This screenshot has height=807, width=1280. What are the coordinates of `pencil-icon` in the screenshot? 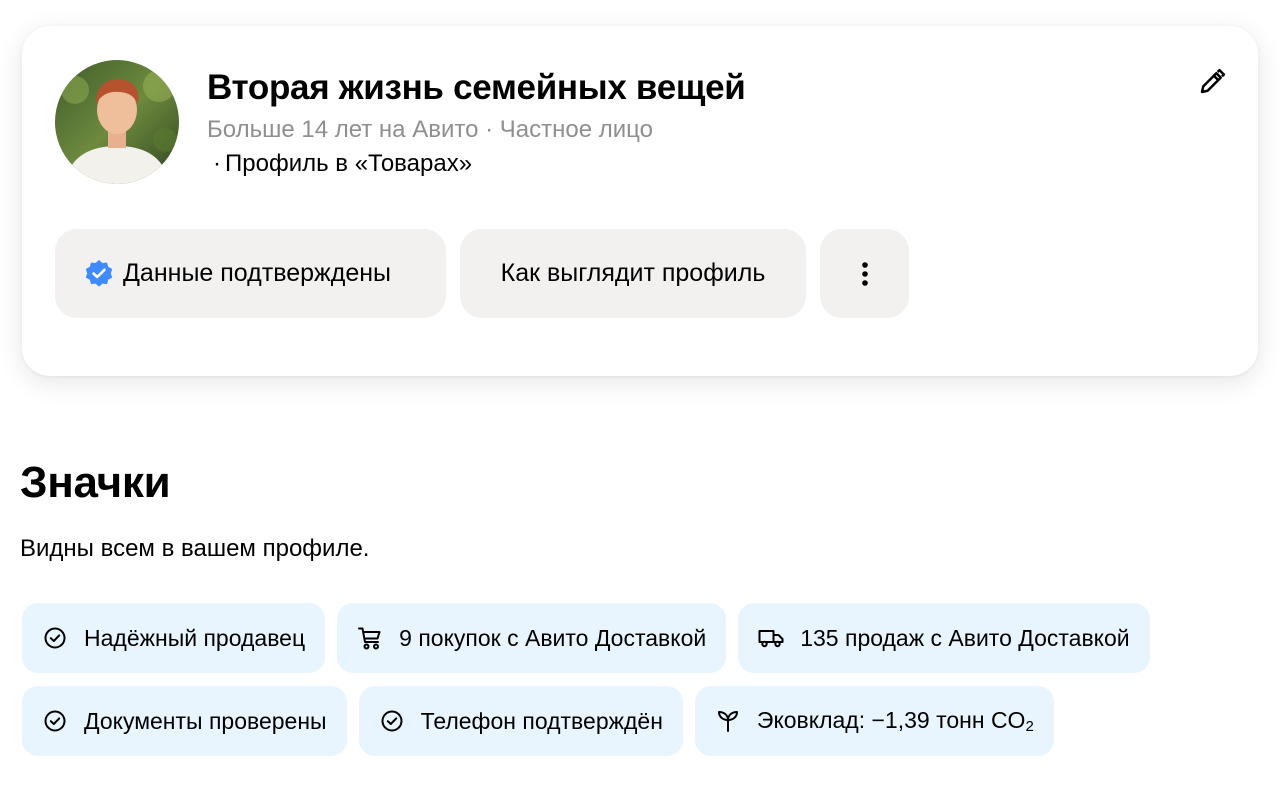 It's located at (1213, 81).